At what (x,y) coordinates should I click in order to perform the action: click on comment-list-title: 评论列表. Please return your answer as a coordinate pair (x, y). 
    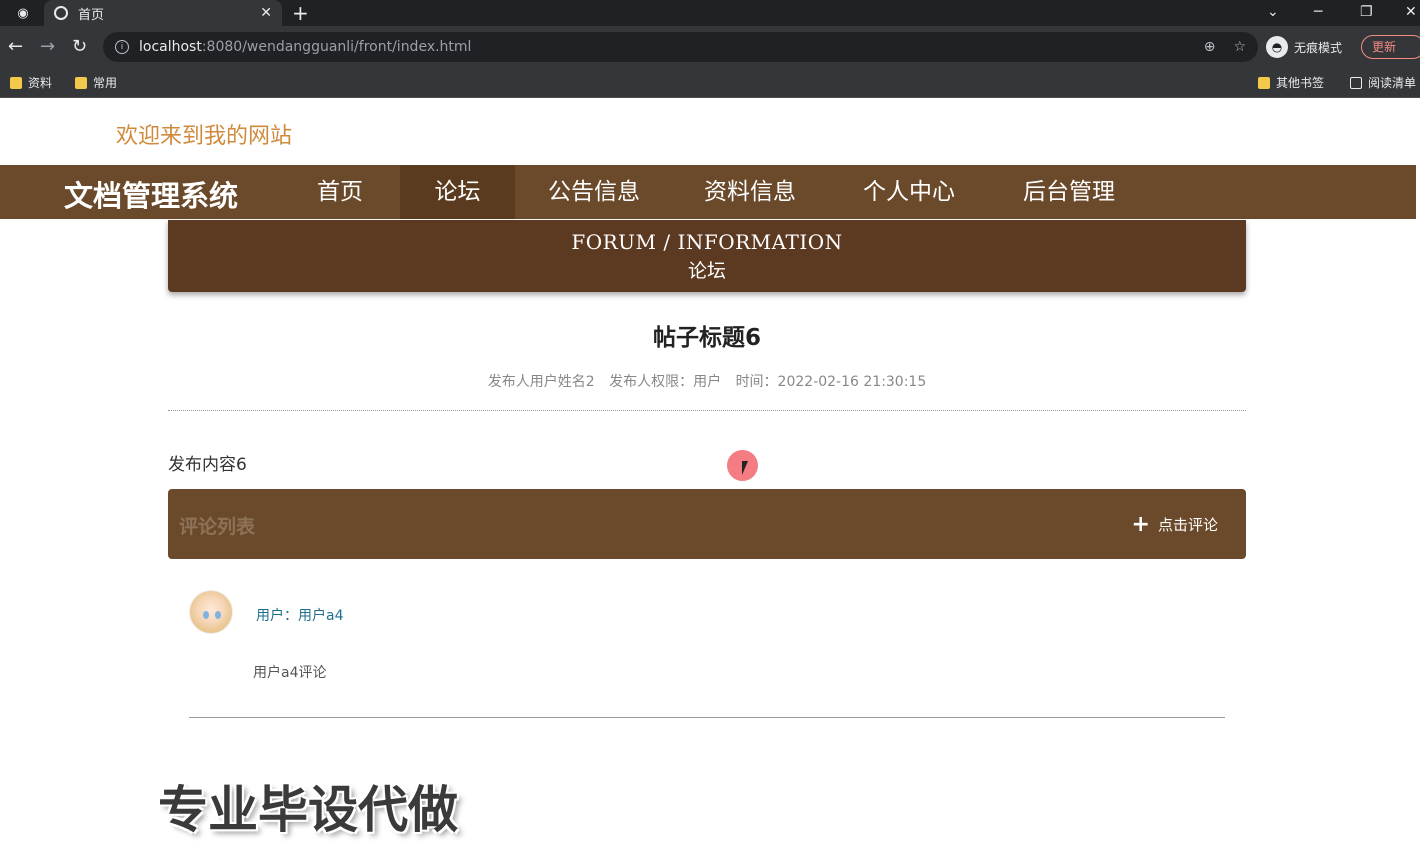
    Looking at the image, I should click on (217, 527).